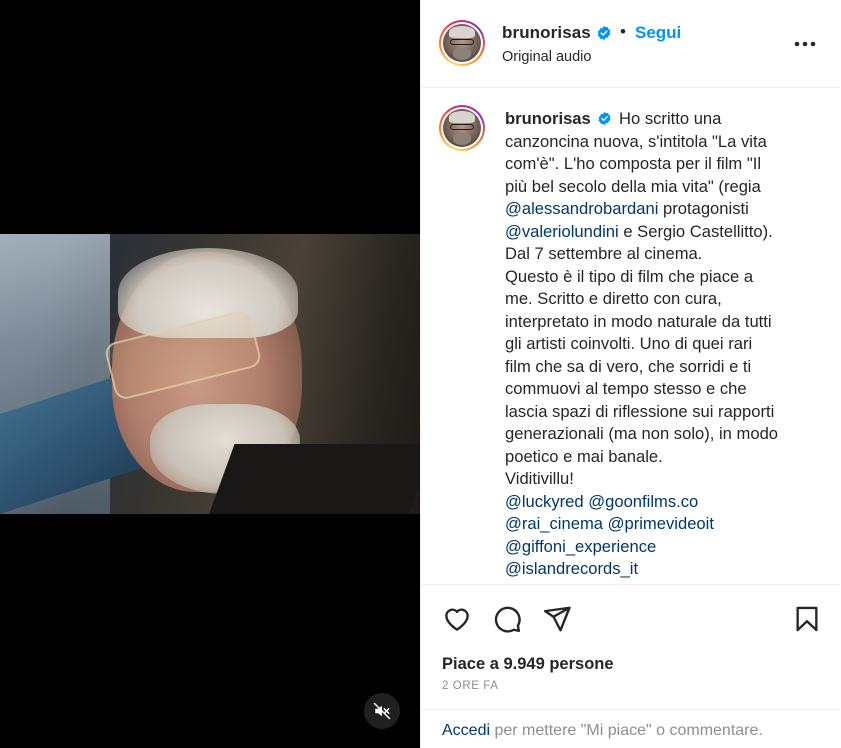  I want to click on comment-button, so click(507, 619).